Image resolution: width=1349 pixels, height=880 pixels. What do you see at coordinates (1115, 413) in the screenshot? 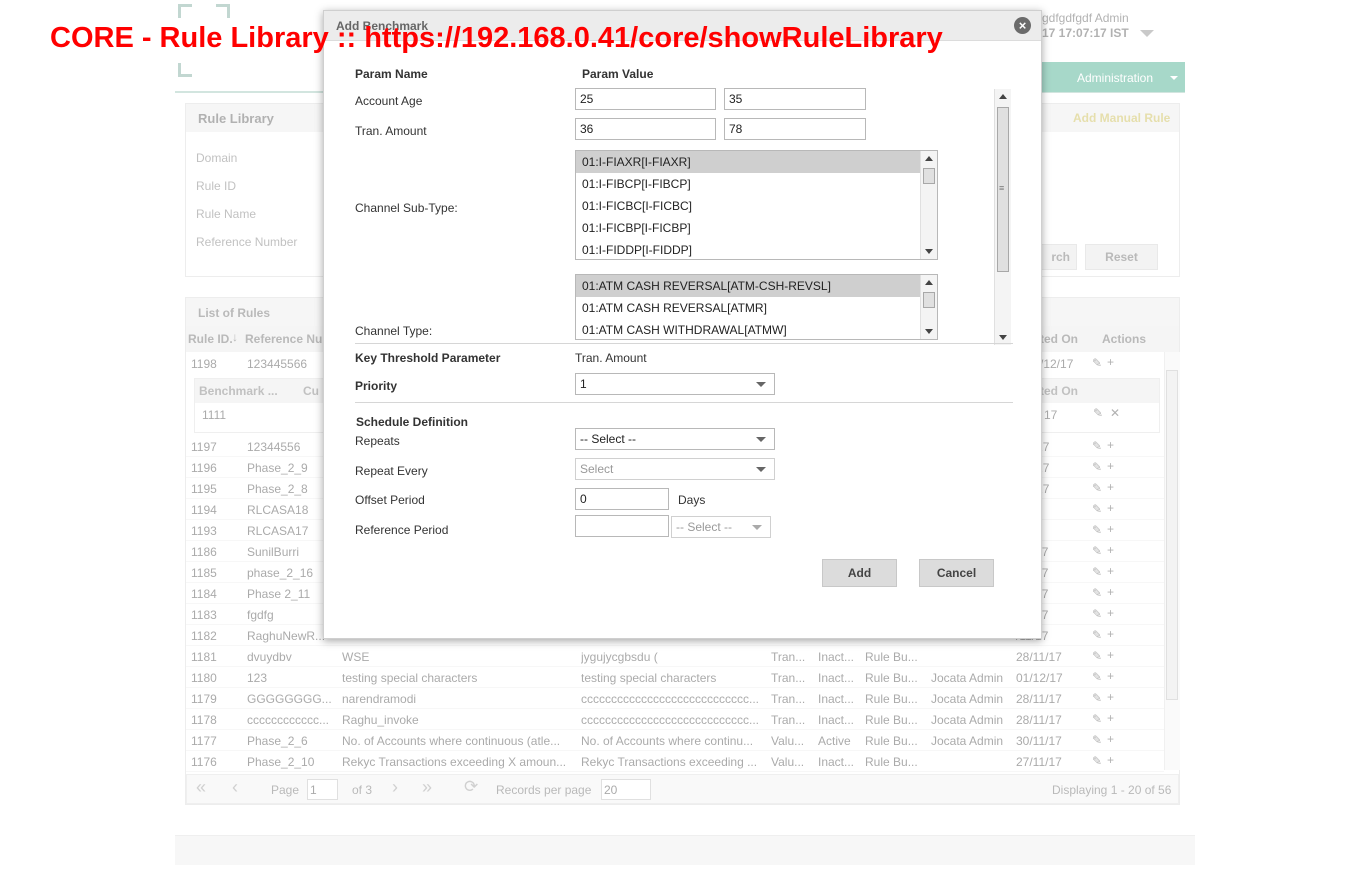
I see `benchmark-delete-icon: ✕` at bounding box center [1115, 413].